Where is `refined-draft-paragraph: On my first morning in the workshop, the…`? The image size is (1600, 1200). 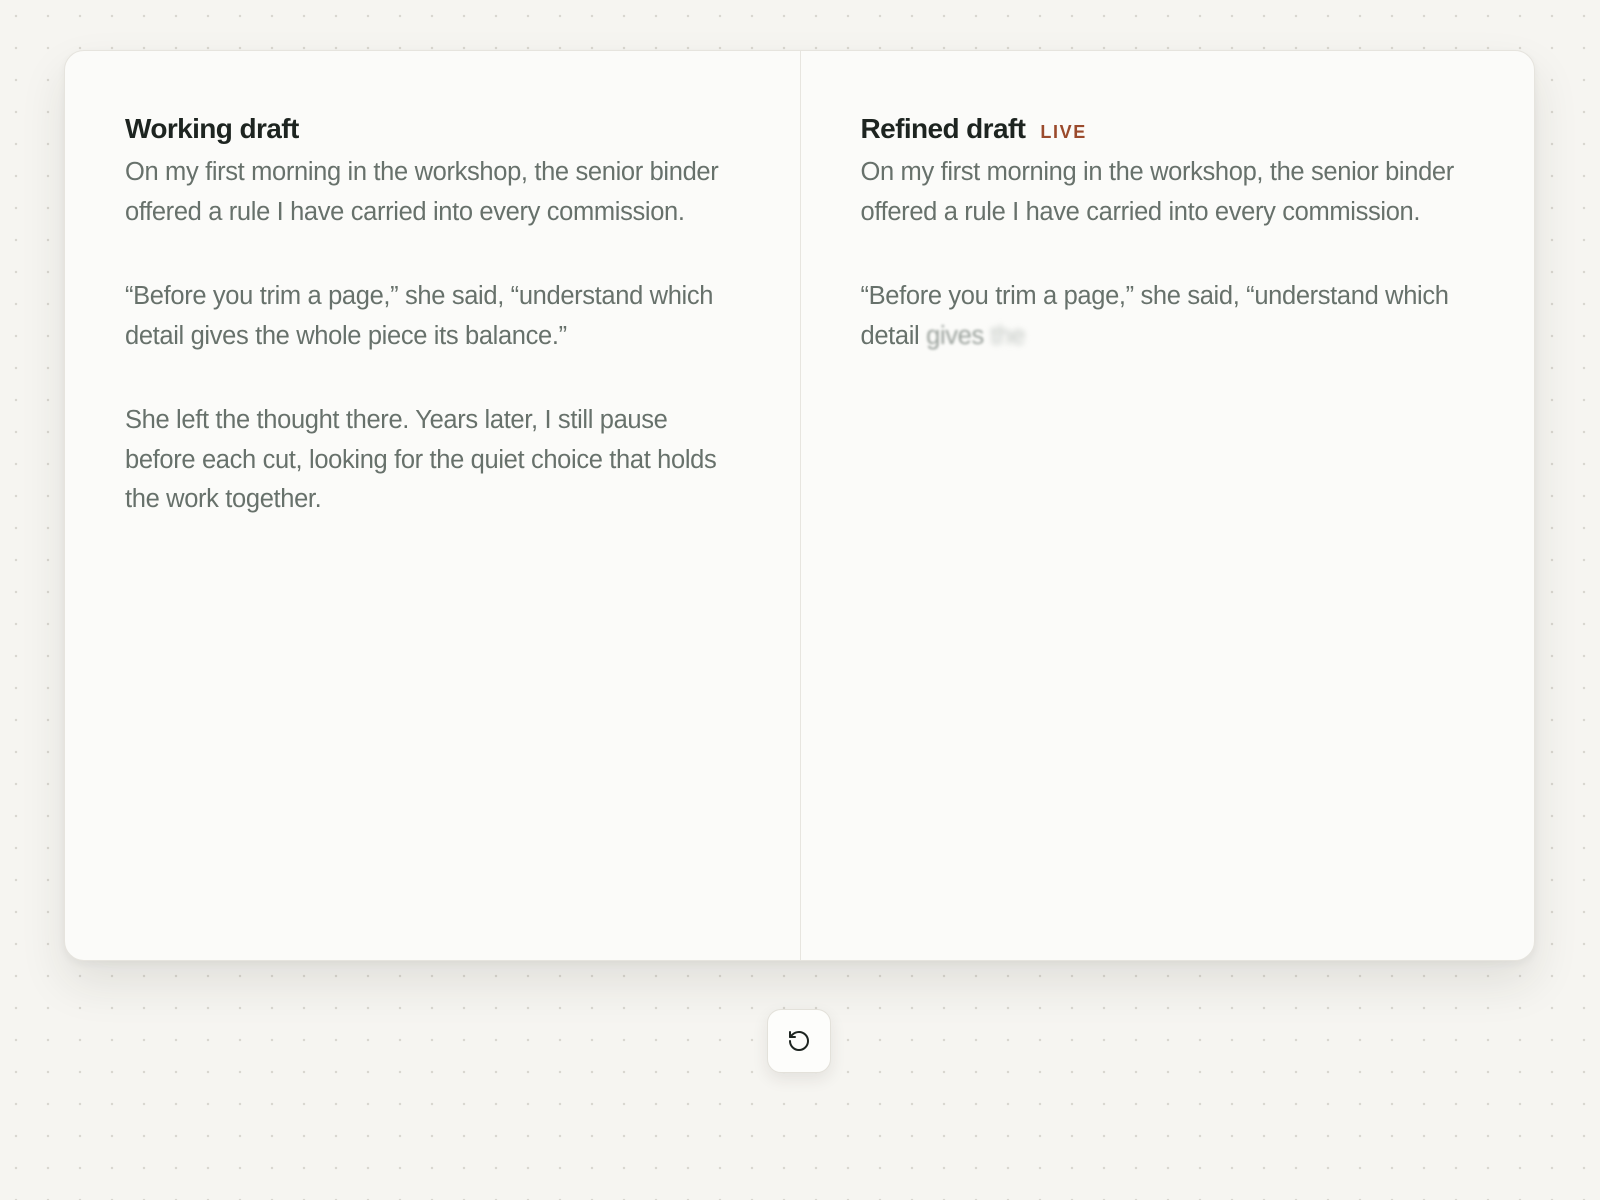
refined-draft-paragraph: On my first morning in the workshop, the… is located at coordinates (1157, 192).